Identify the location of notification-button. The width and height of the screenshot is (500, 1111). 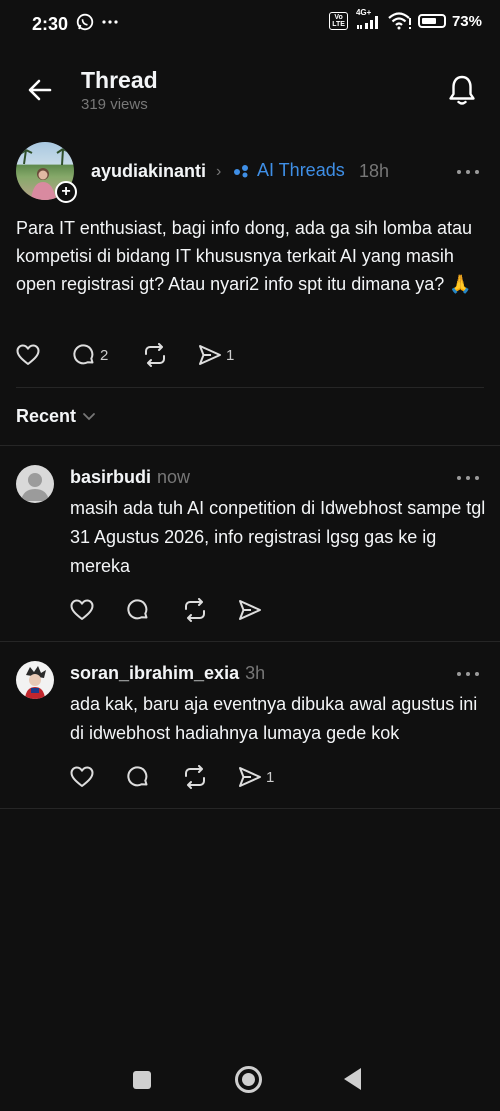
(462, 90).